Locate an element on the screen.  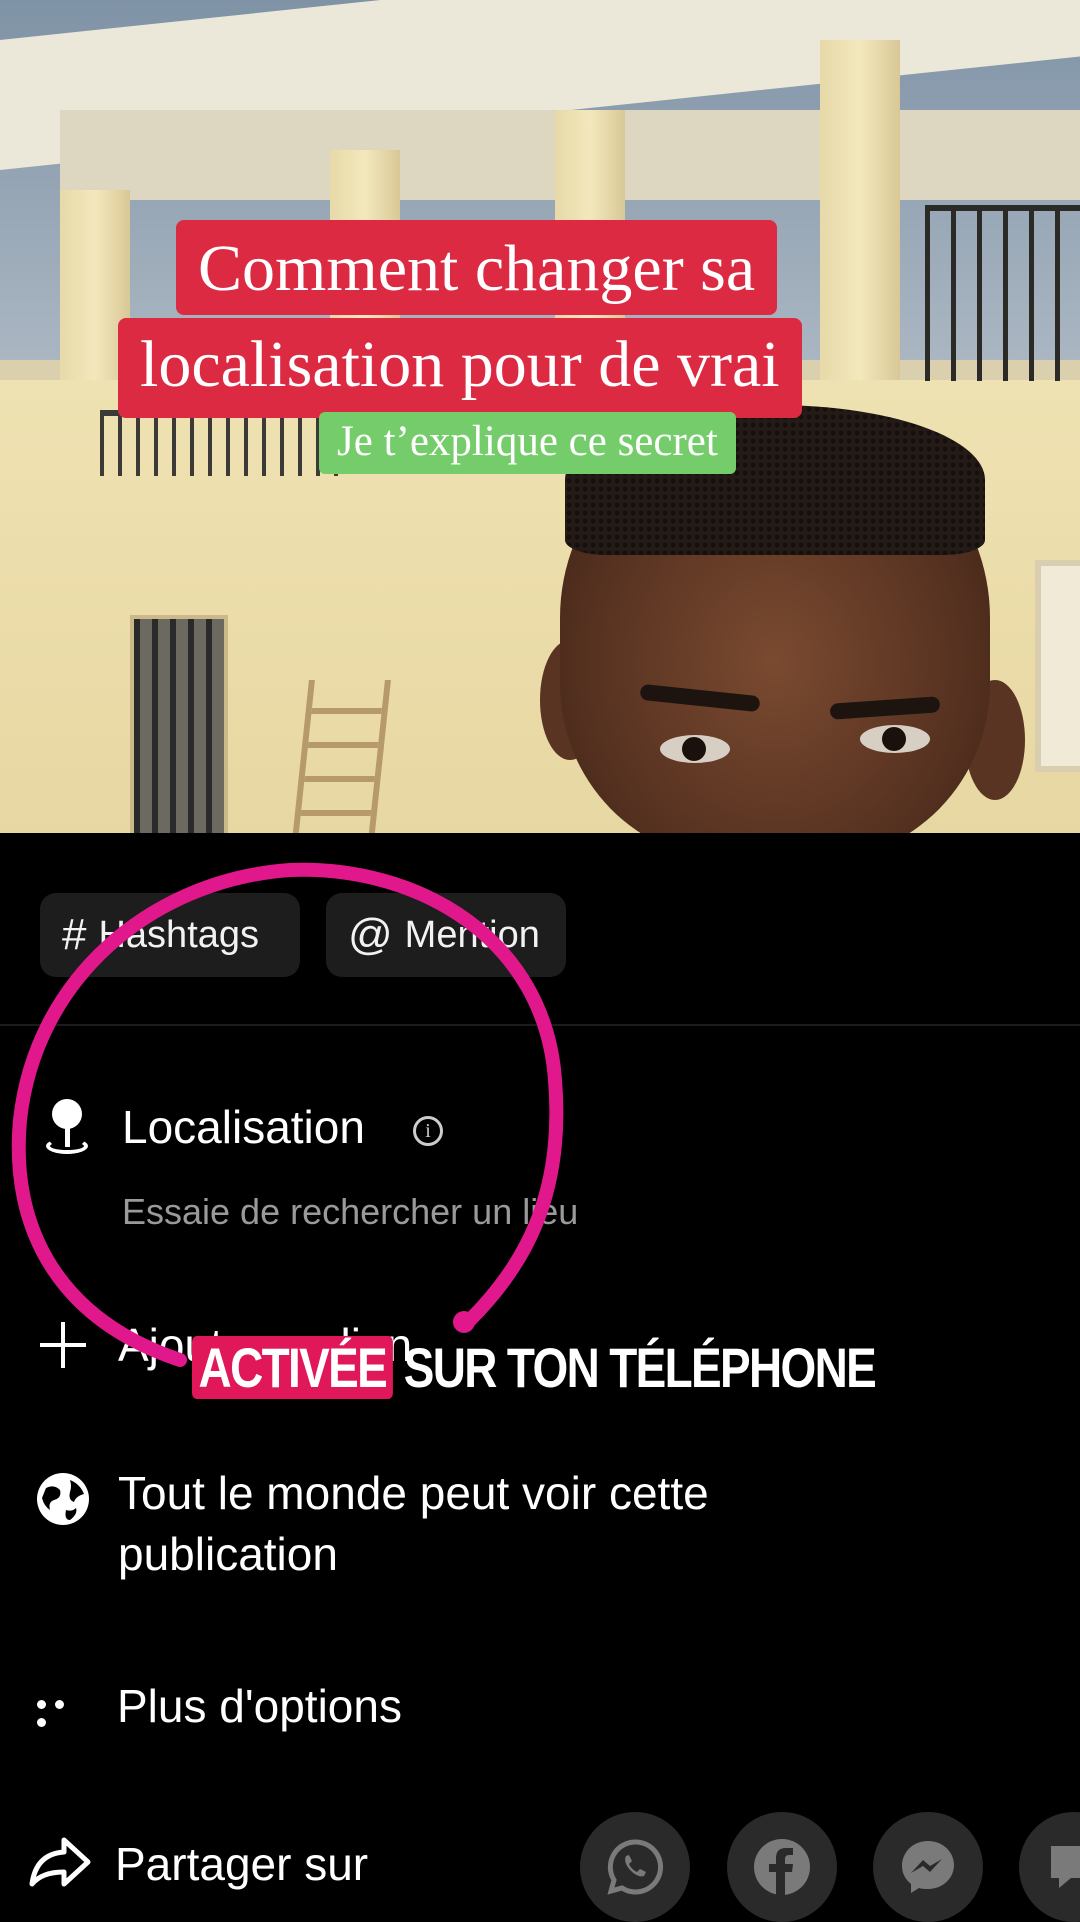
title-line-1: Comment changer sa is located at coordinates (477, 267).